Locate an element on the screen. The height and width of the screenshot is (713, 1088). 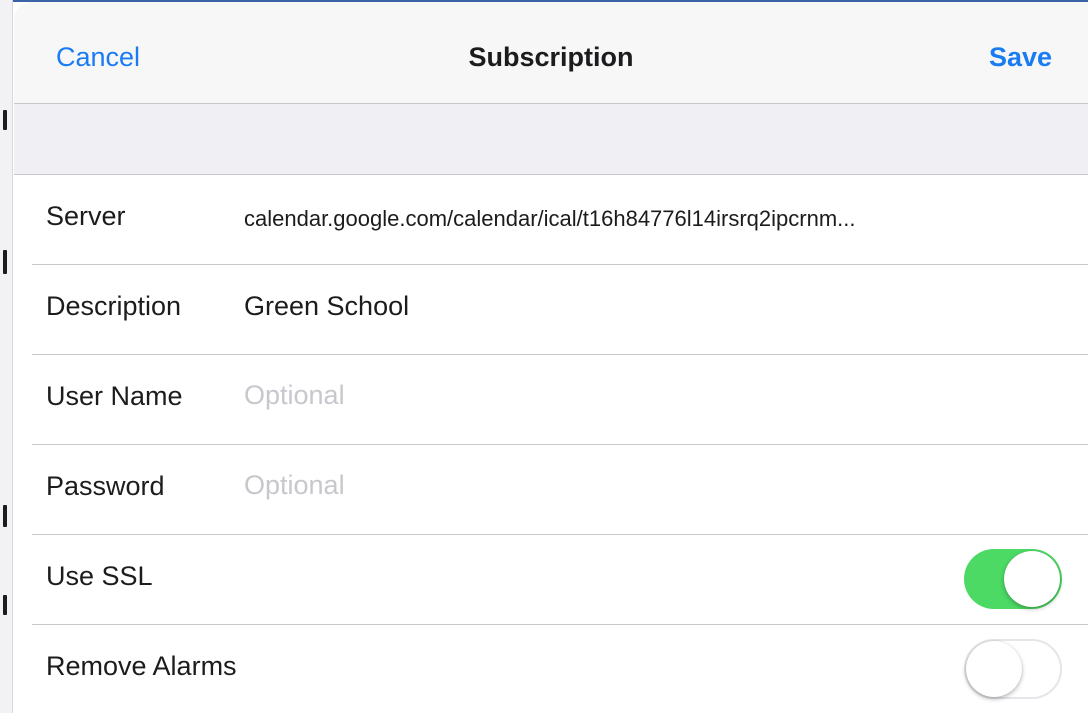
remove-alarms-toggle is located at coordinates (1013, 669).